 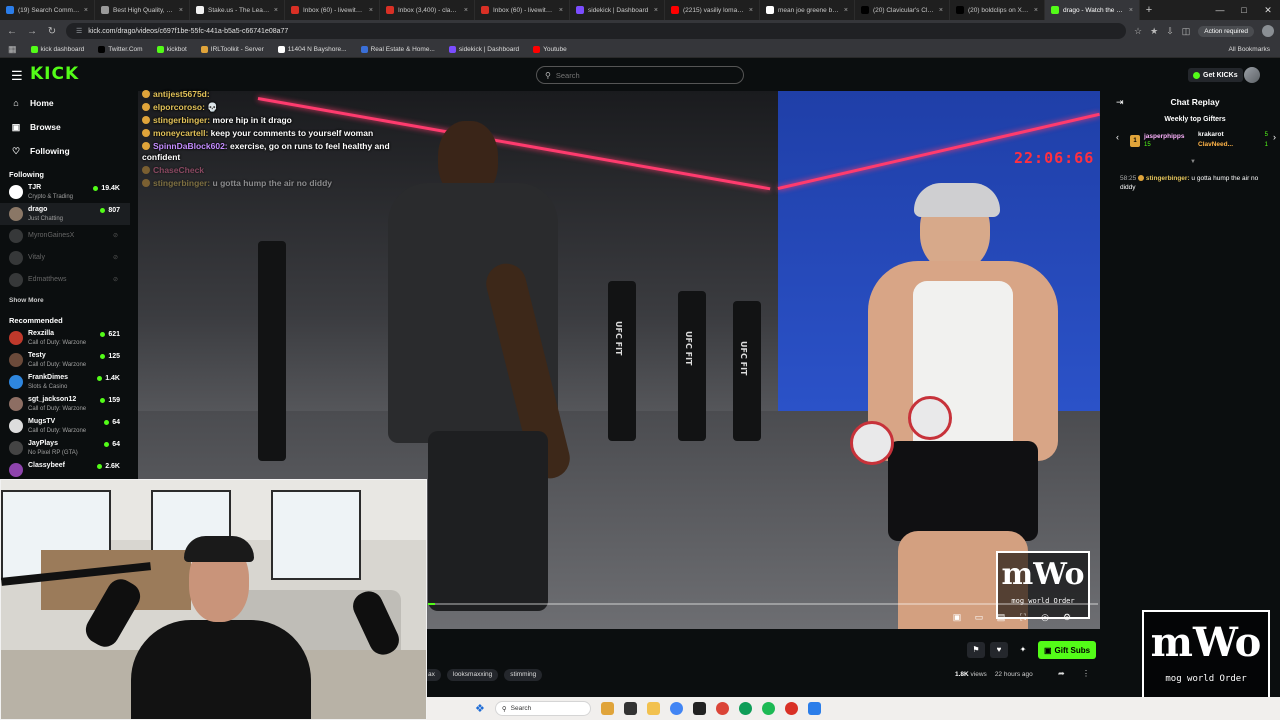 I want to click on extension-icon: ★, so click(x=1154, y=31).